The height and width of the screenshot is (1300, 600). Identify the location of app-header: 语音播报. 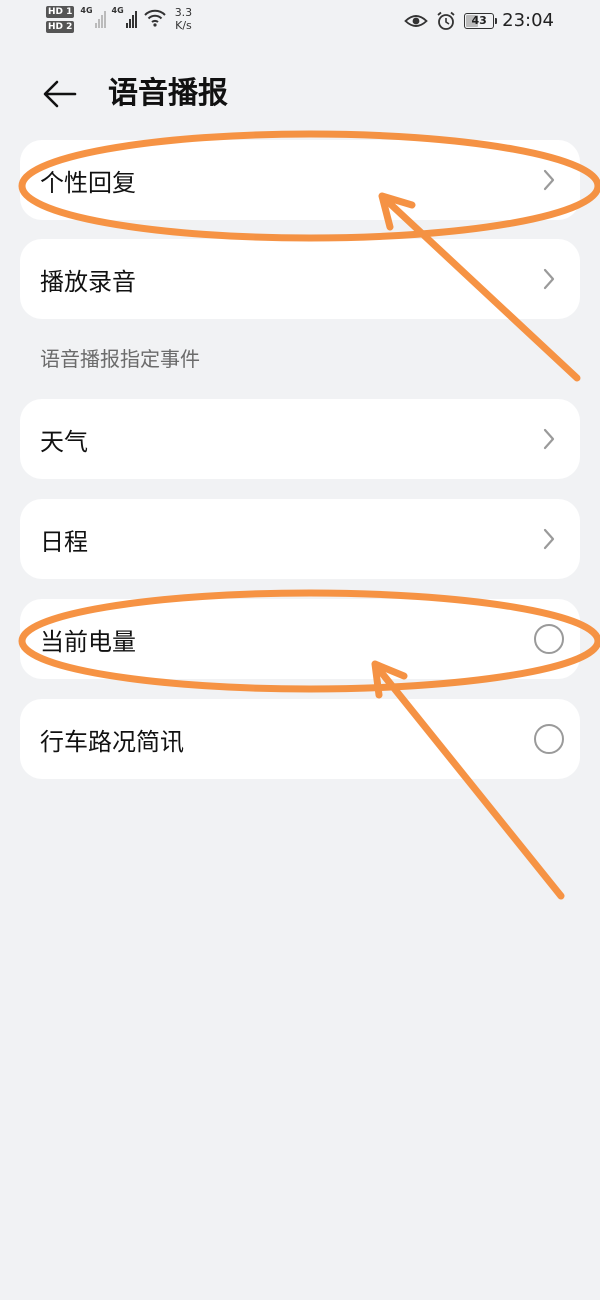
(300, 94).